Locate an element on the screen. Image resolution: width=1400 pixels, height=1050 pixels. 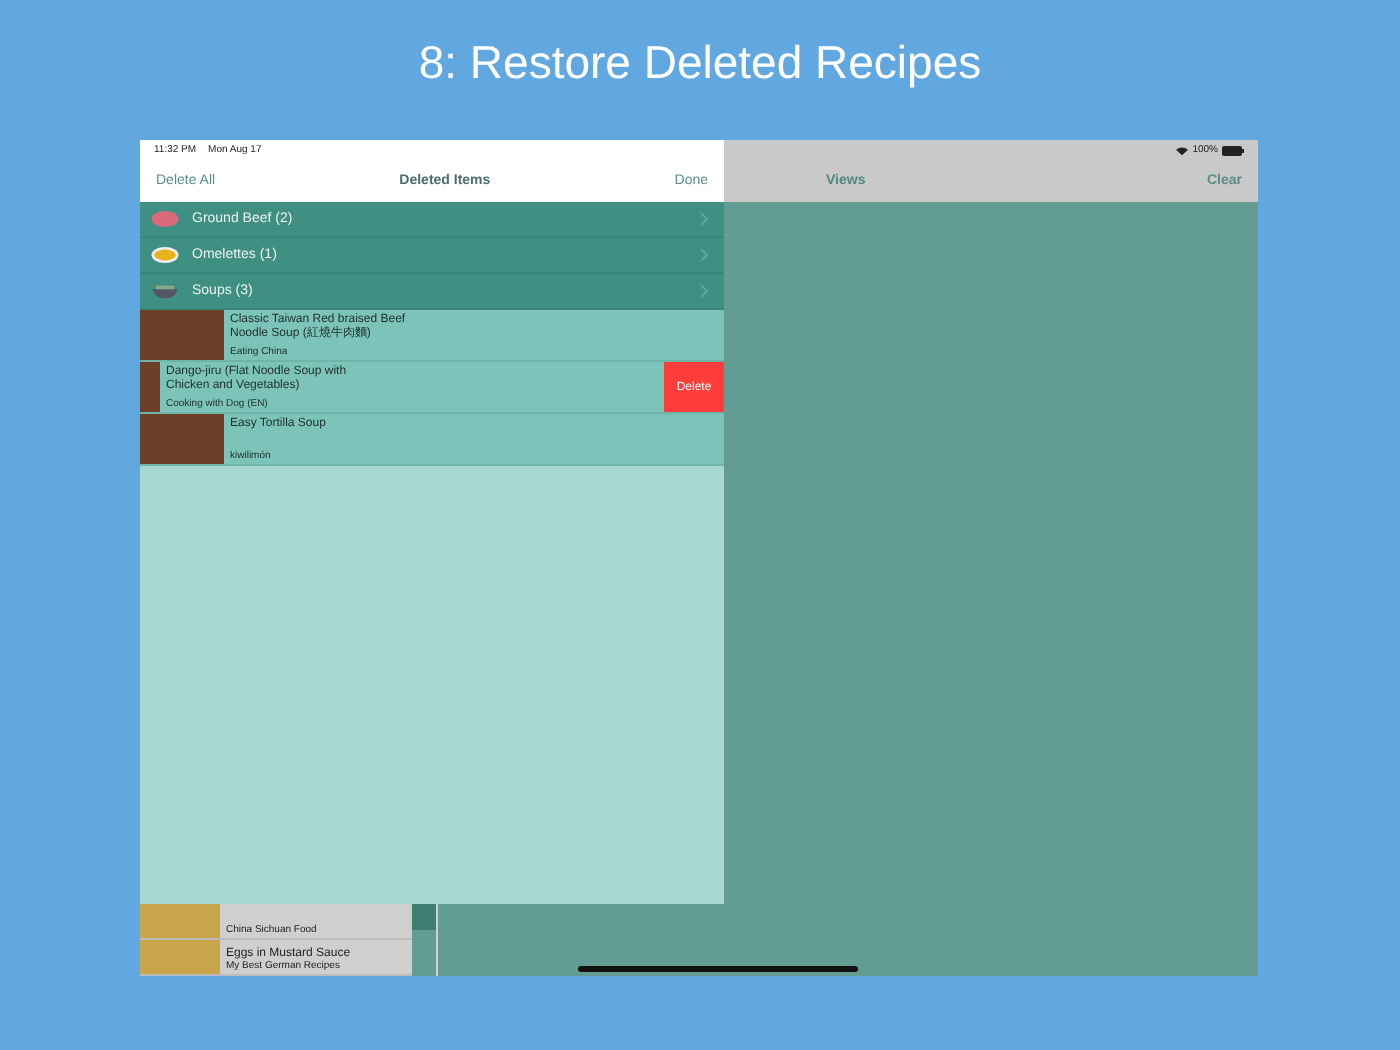
battery-icon is located at coordinates (1233, 150).